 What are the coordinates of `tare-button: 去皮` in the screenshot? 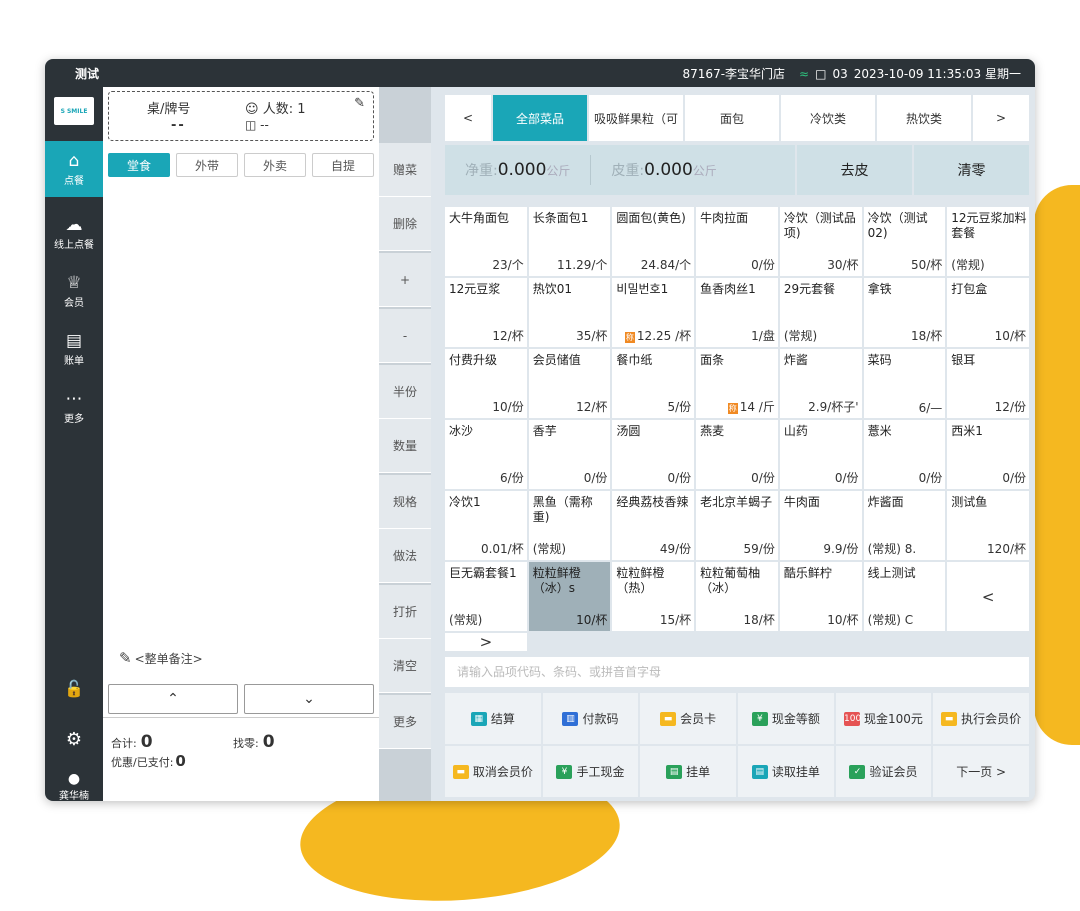 It's located at (854, 170).